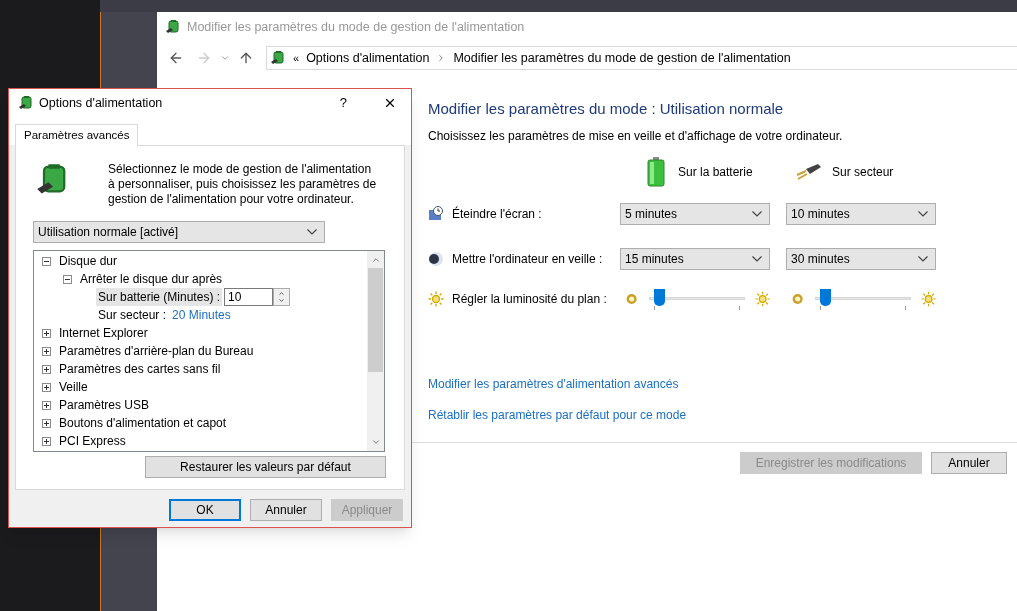  Describe the element at coordinates (553, 383) in the screenshot. I see `settings-link: Modifier les paramètres d'alimentation avancés` at that location.